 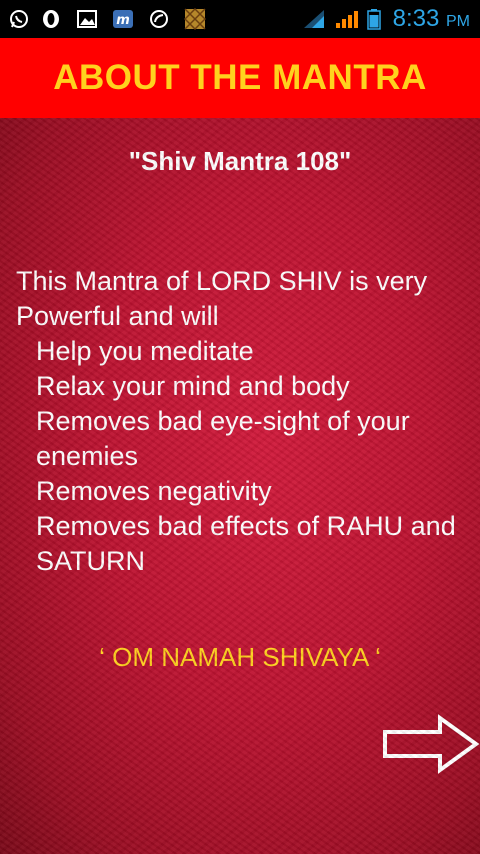 I want to click on signal-icon, so click(x=347, y=19).